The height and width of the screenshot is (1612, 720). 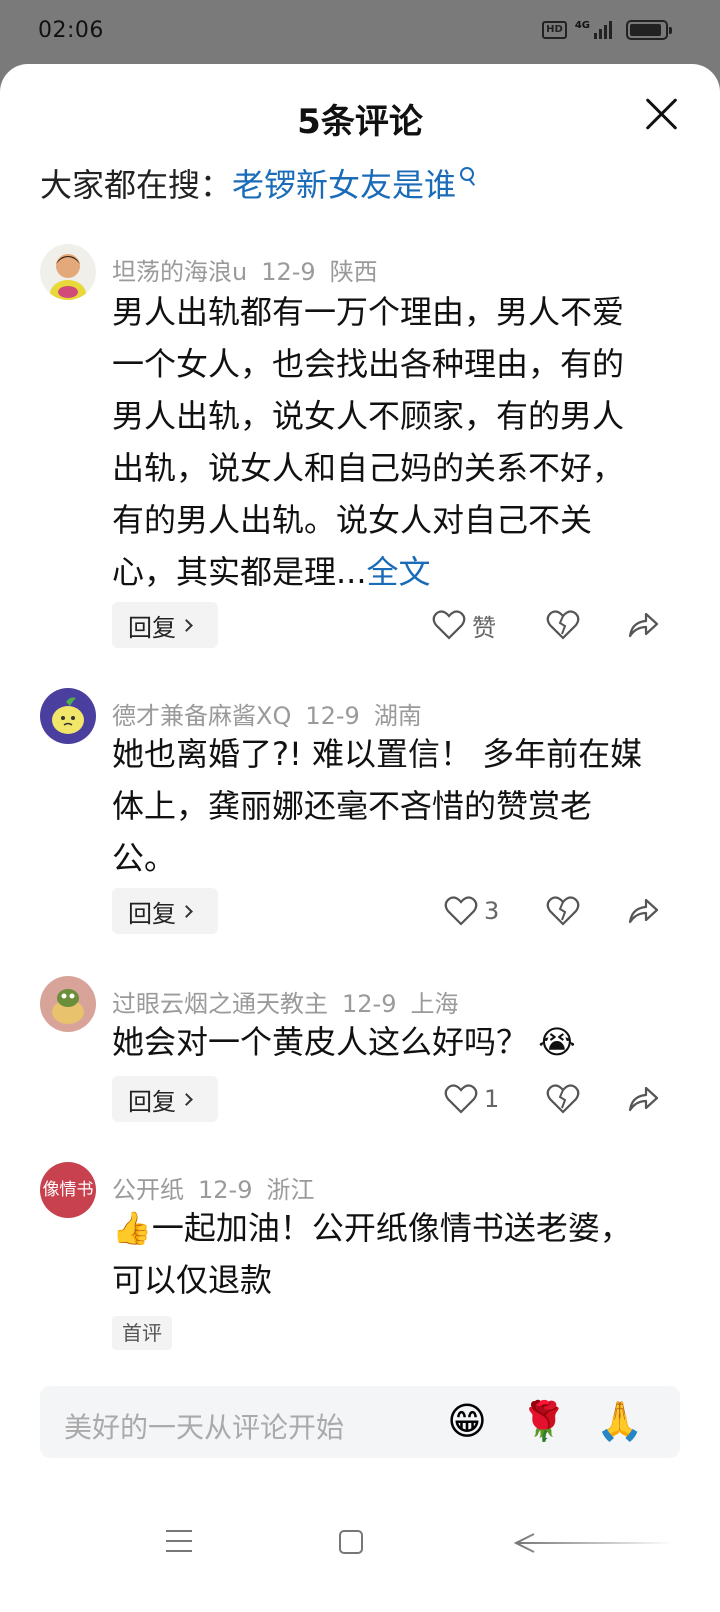 I want to click on comment-item: 像情书 公开纸 12-9 浙江 👍一起加油！公开纸像情书送老婆，可以仅退款 首评, so click(x=360, y=1258).